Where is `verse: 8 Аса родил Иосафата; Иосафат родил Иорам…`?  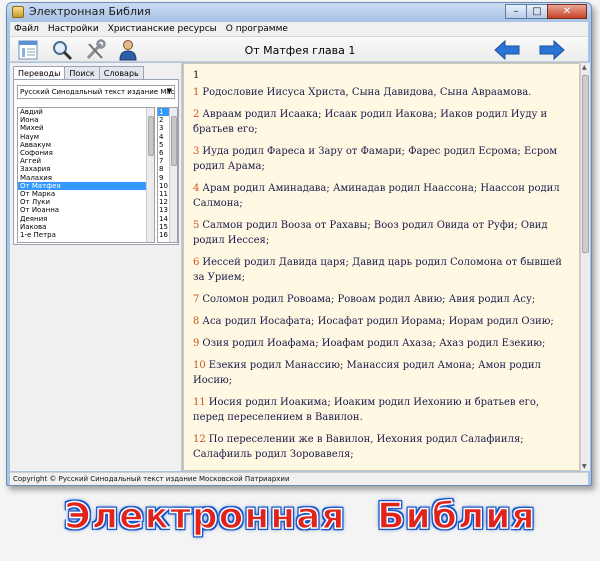 verse: 8 Аса родил Иосафата; Иосафат родил Иорам… is located at coordinates (381, 322).